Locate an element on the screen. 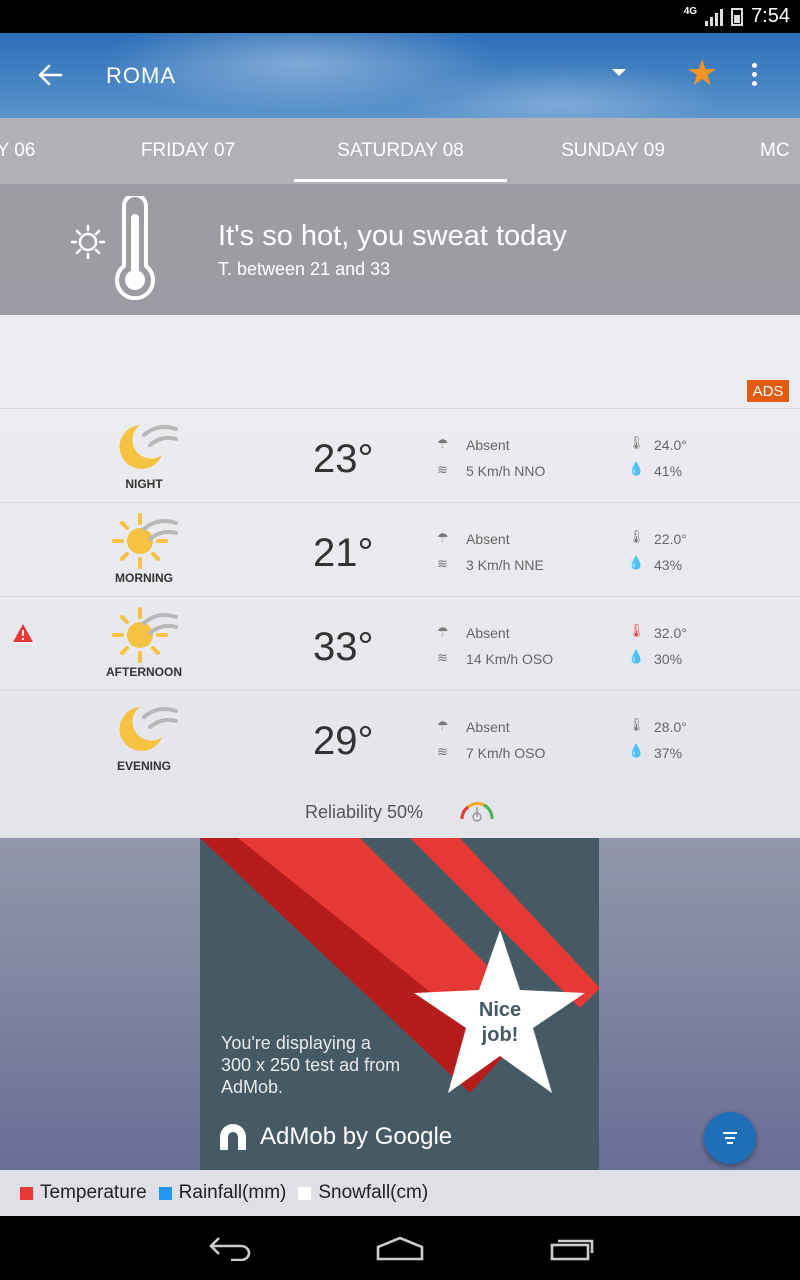 The width and height of the screenshot is (800, 1280). filter-list-icon is located at coordinates (730, 1138).